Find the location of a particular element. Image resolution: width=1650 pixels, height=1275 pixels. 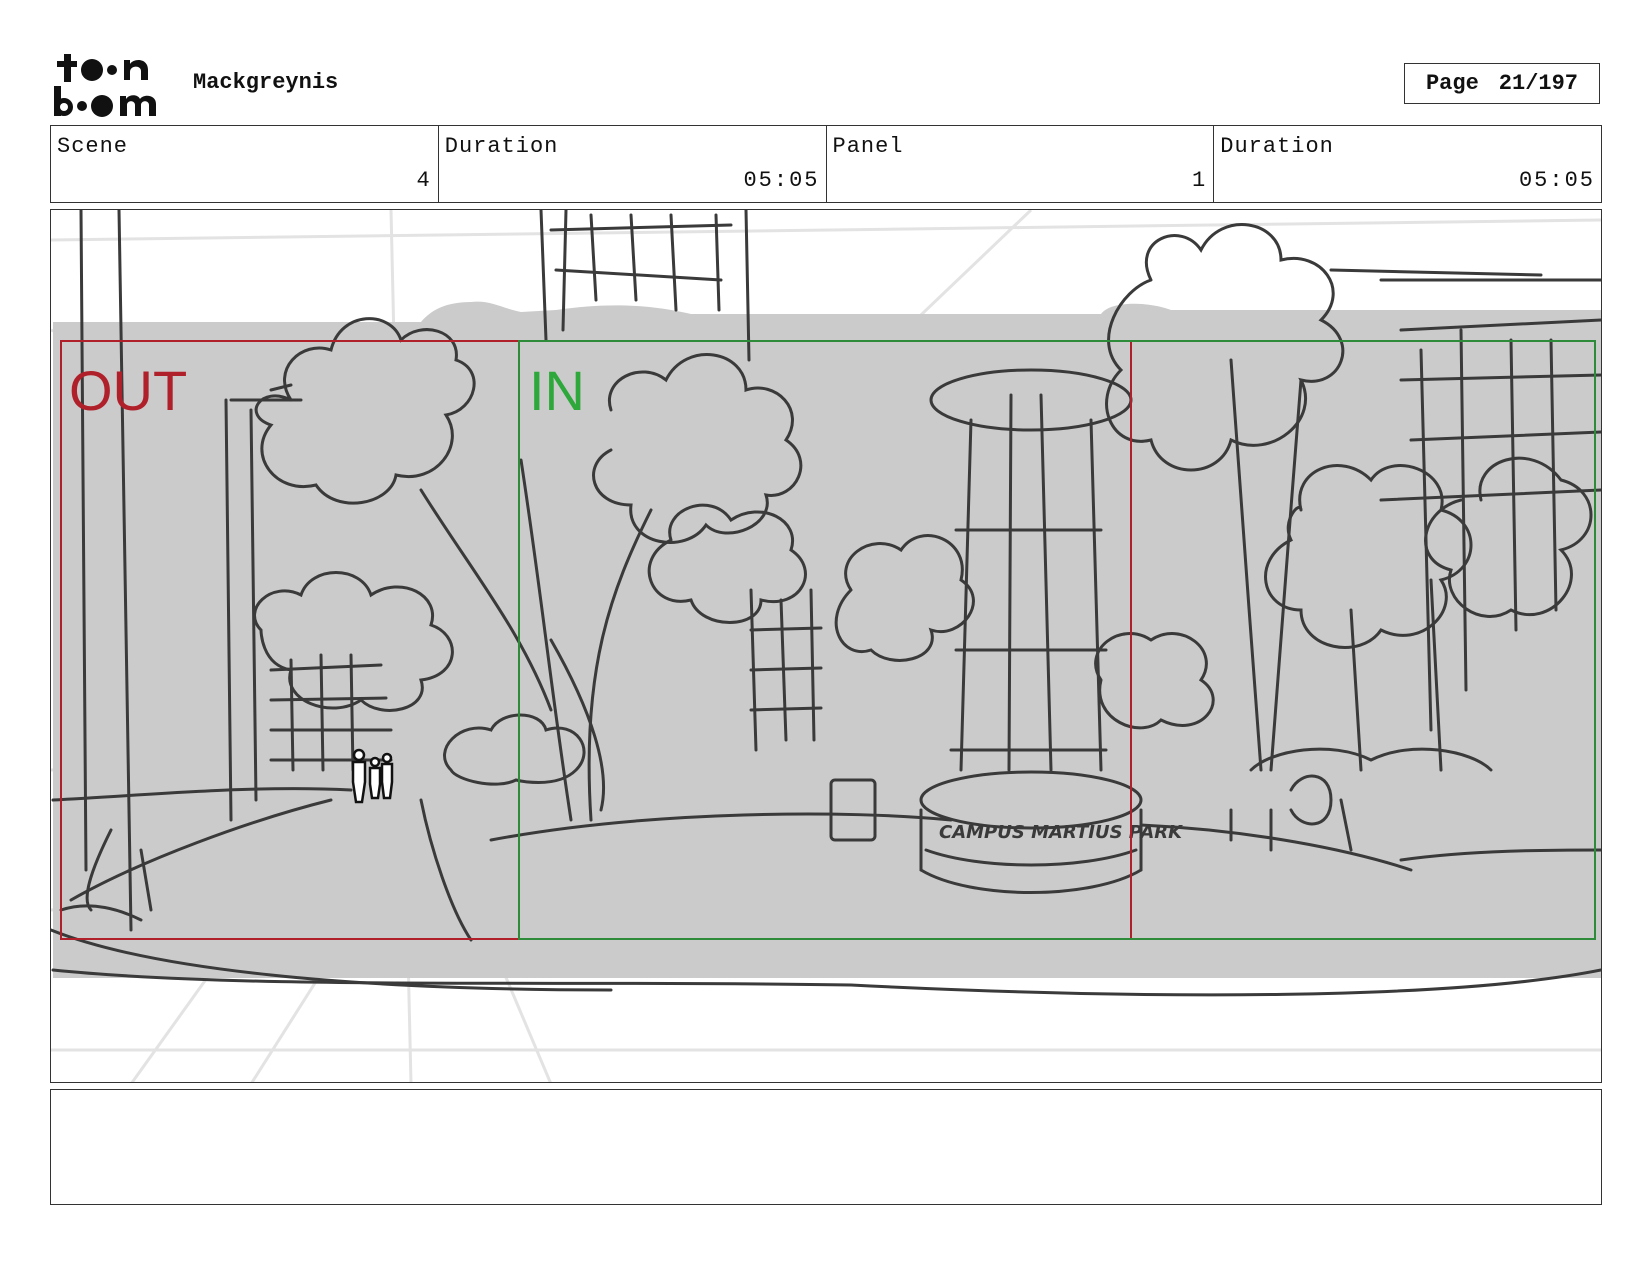

panel-duration-value: 05:05 is located at coordinates (1556, 180).